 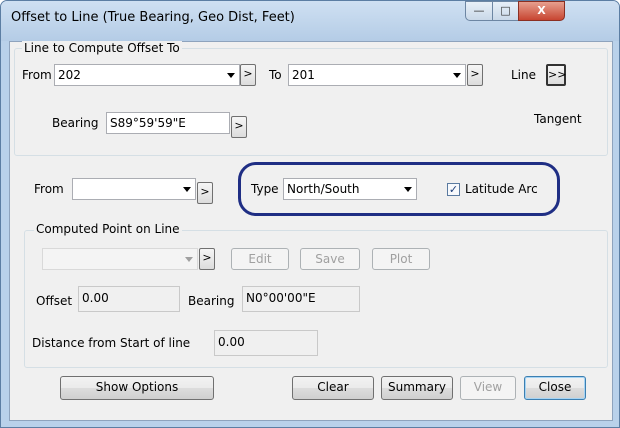 I want to click on computed-bearing-field: N0°00'00"E, so click(x=301, y=299).